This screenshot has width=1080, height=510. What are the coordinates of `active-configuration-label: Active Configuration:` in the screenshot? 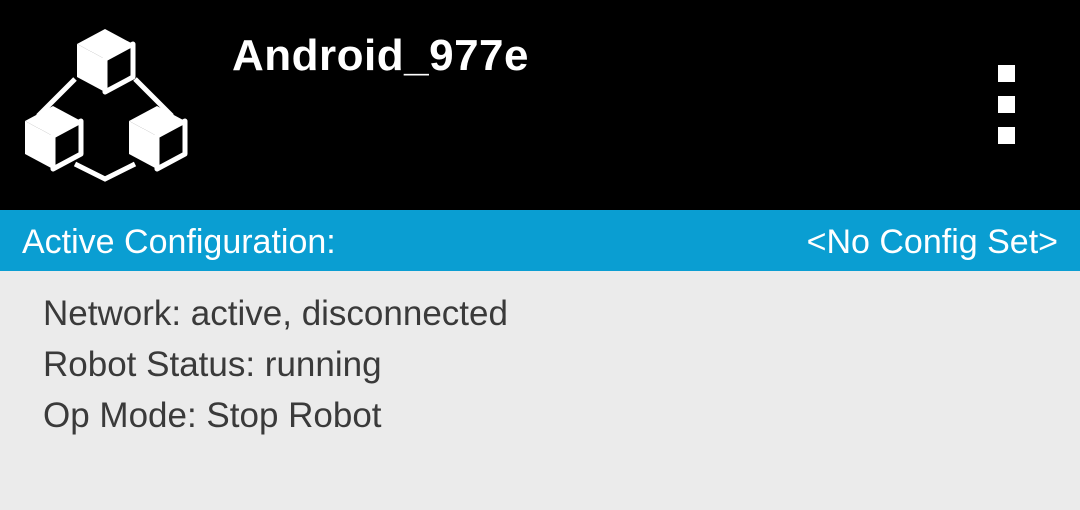 It's located at (179, 242).